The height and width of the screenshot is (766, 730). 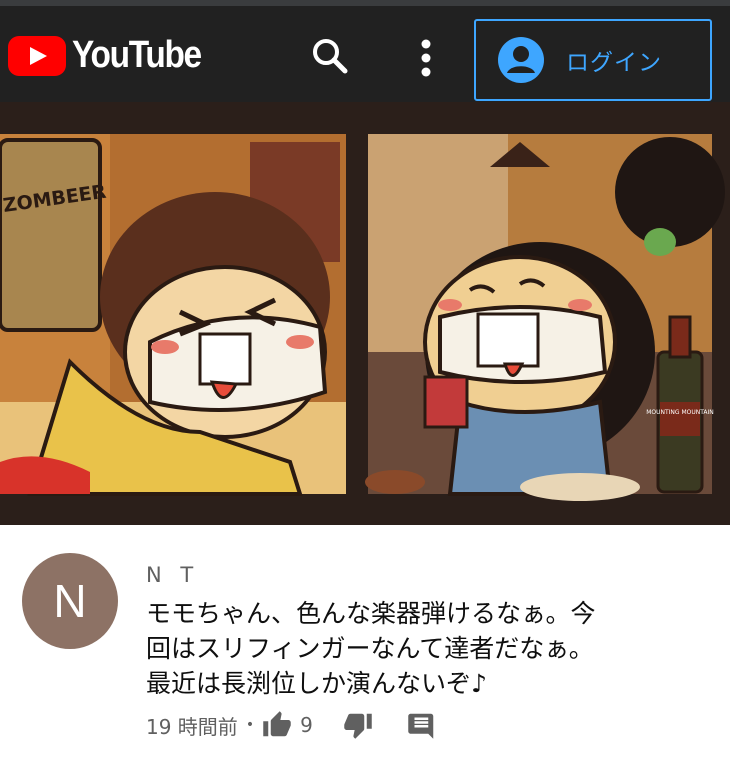 I want to click on account-circle-icon, so click(x=521, y=60).